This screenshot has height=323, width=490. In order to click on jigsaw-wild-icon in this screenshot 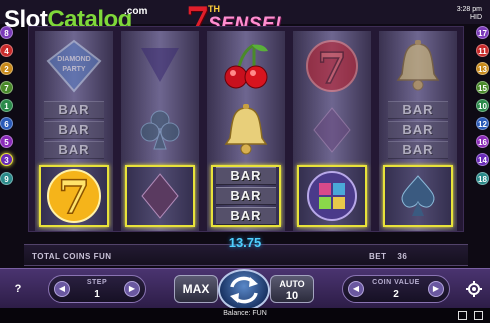, I will do `click(332, 196)`.